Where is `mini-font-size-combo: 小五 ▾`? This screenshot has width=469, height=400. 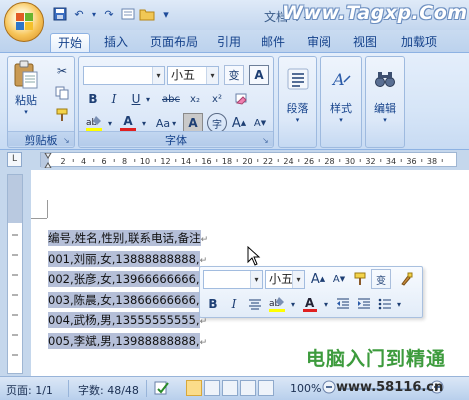
mini-font-size-combo: 小五 ▾ is located at coordinates (285, 279).